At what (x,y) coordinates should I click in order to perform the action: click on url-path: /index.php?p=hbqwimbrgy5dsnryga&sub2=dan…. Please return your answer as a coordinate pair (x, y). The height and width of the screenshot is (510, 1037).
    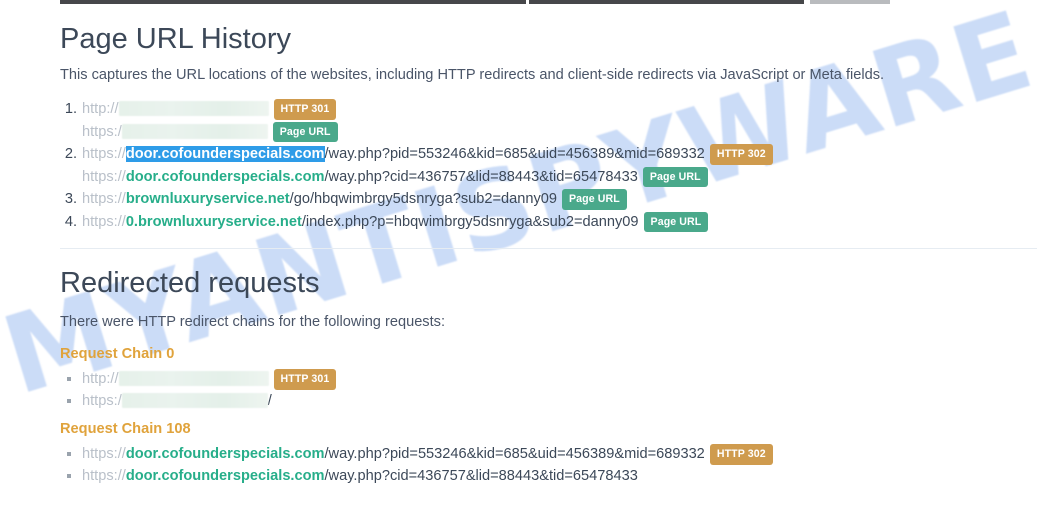
    Looking at the image, I should click on (470, 221).